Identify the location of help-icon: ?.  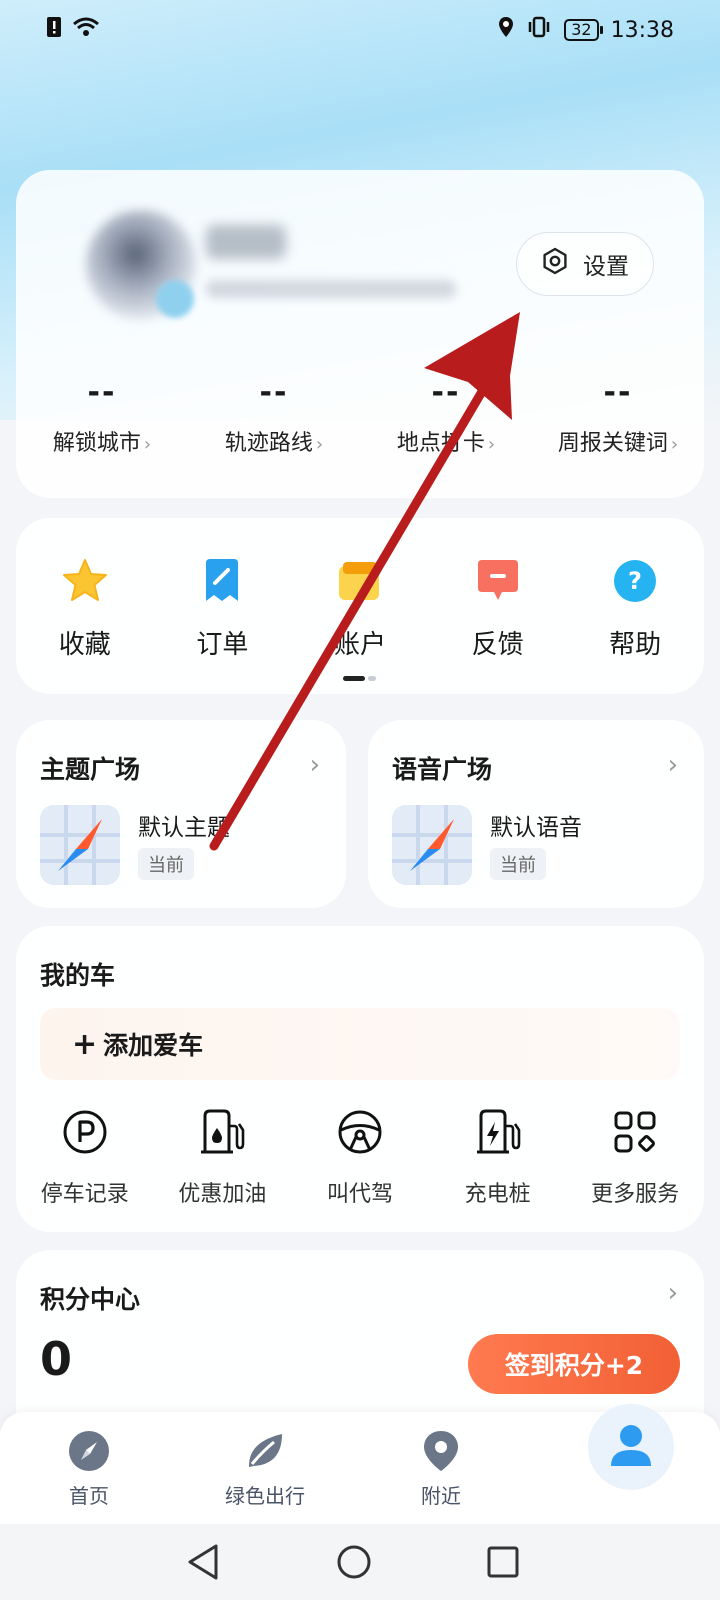
(635, 581).